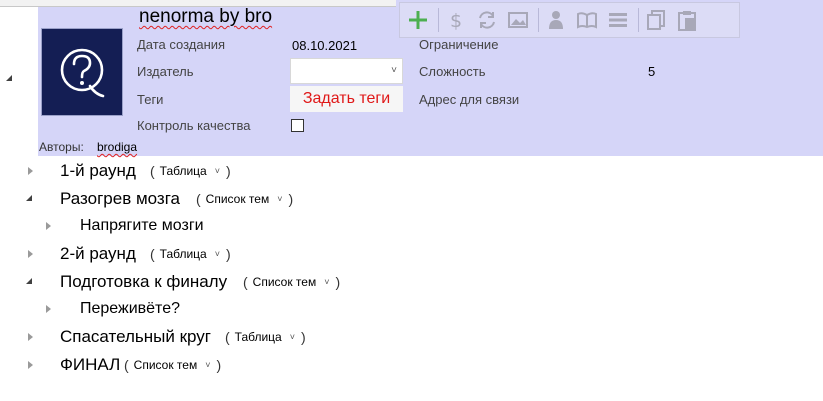 The image size is (823, 401). Describe the element at coordinates (617, 20) in the screenshot. I see `list-icon` at that location.